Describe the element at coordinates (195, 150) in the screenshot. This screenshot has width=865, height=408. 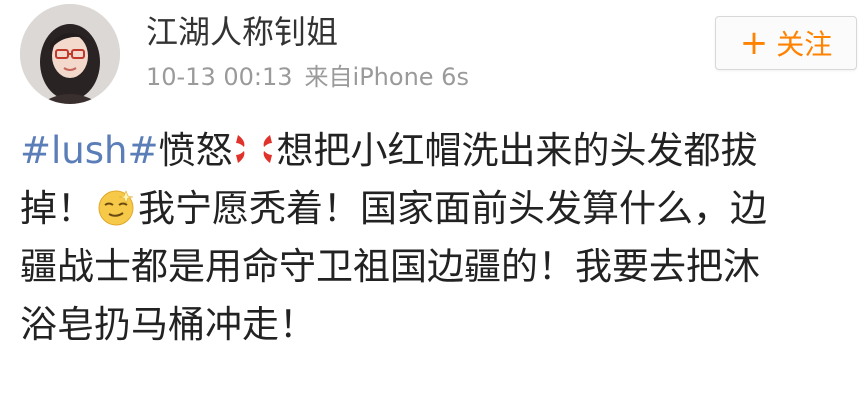
I see `post-text-segment: 愤怒` at that location.